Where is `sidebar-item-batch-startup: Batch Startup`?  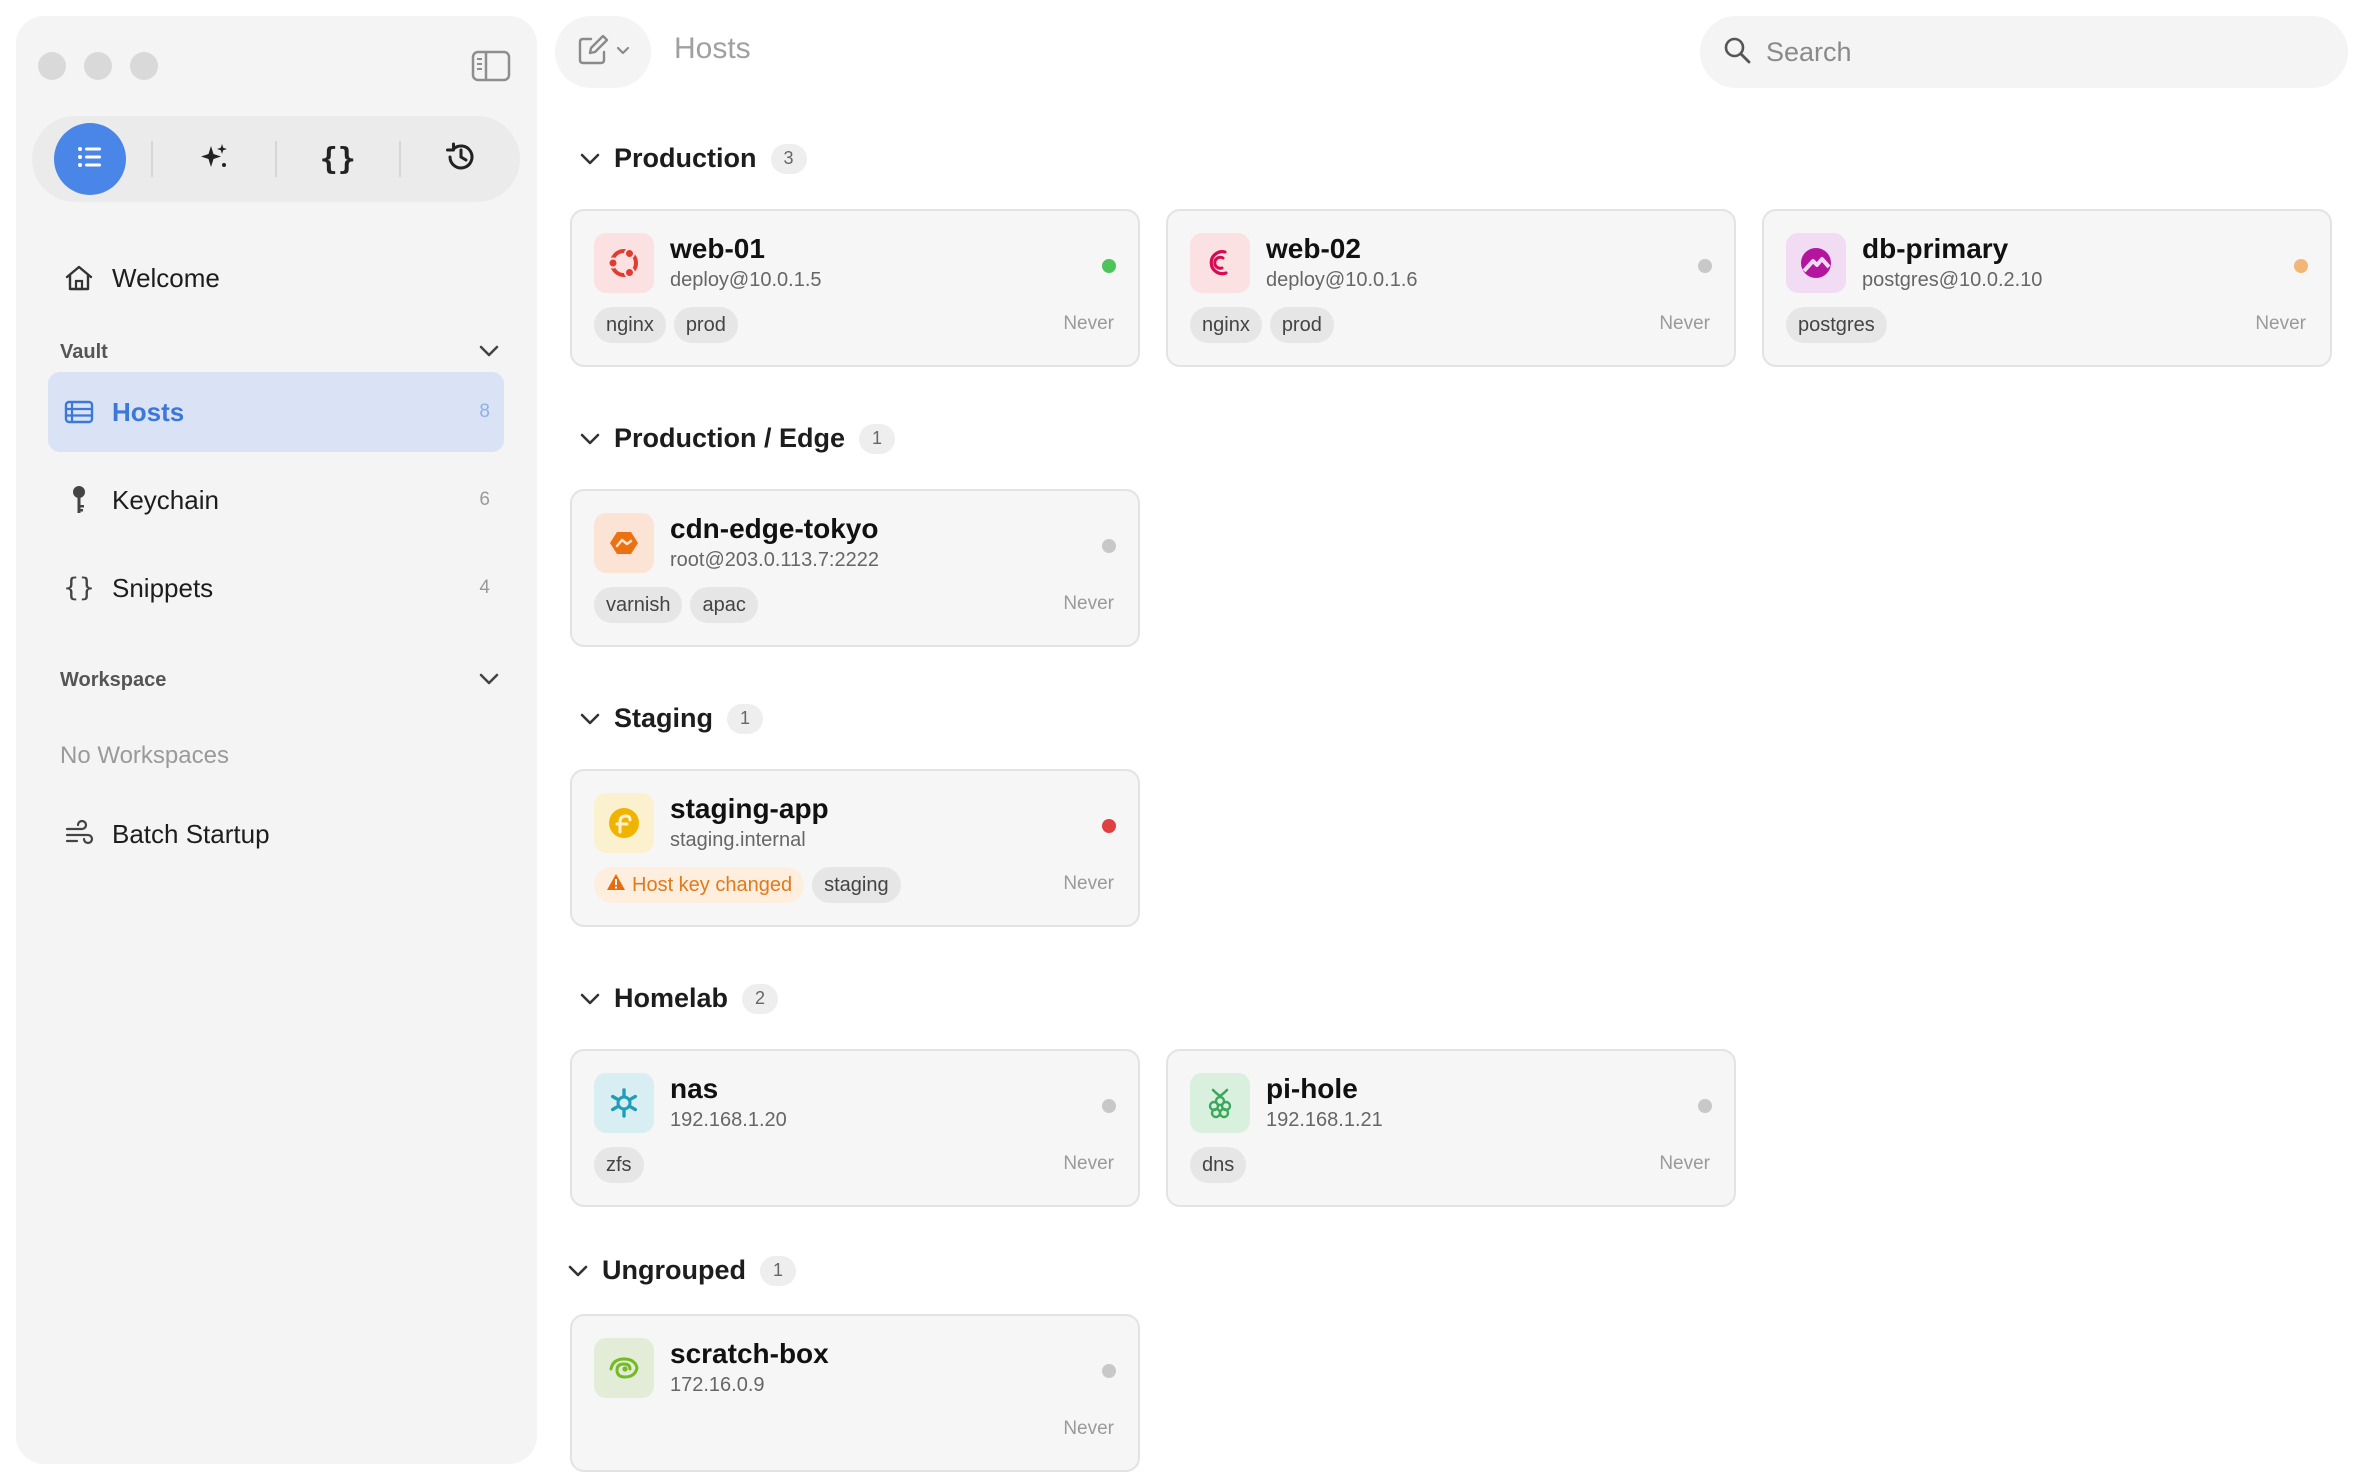 sidebar-item-batch-startup: Batch Startup is located at coordinates (276, 834).